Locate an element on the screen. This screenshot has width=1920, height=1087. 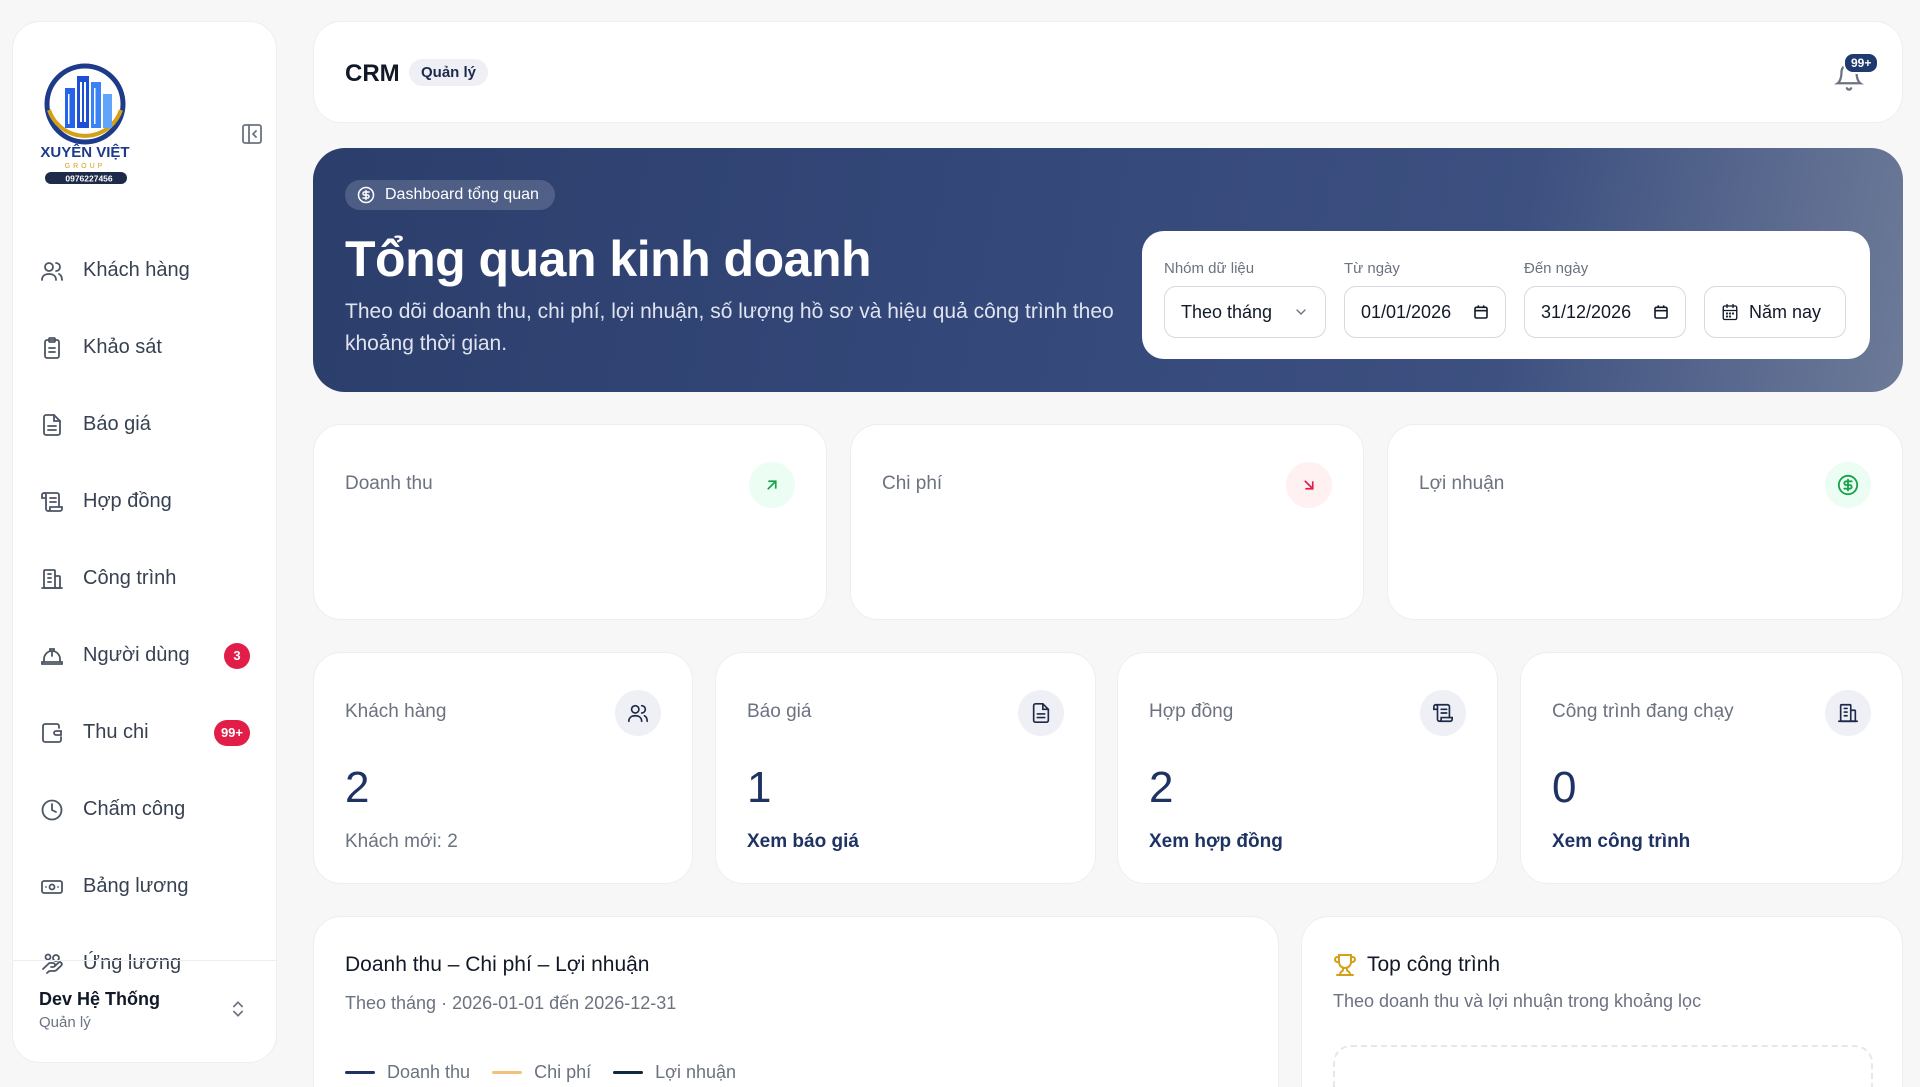
legend-label: Chi phí is located at coordinates (563, 1072).